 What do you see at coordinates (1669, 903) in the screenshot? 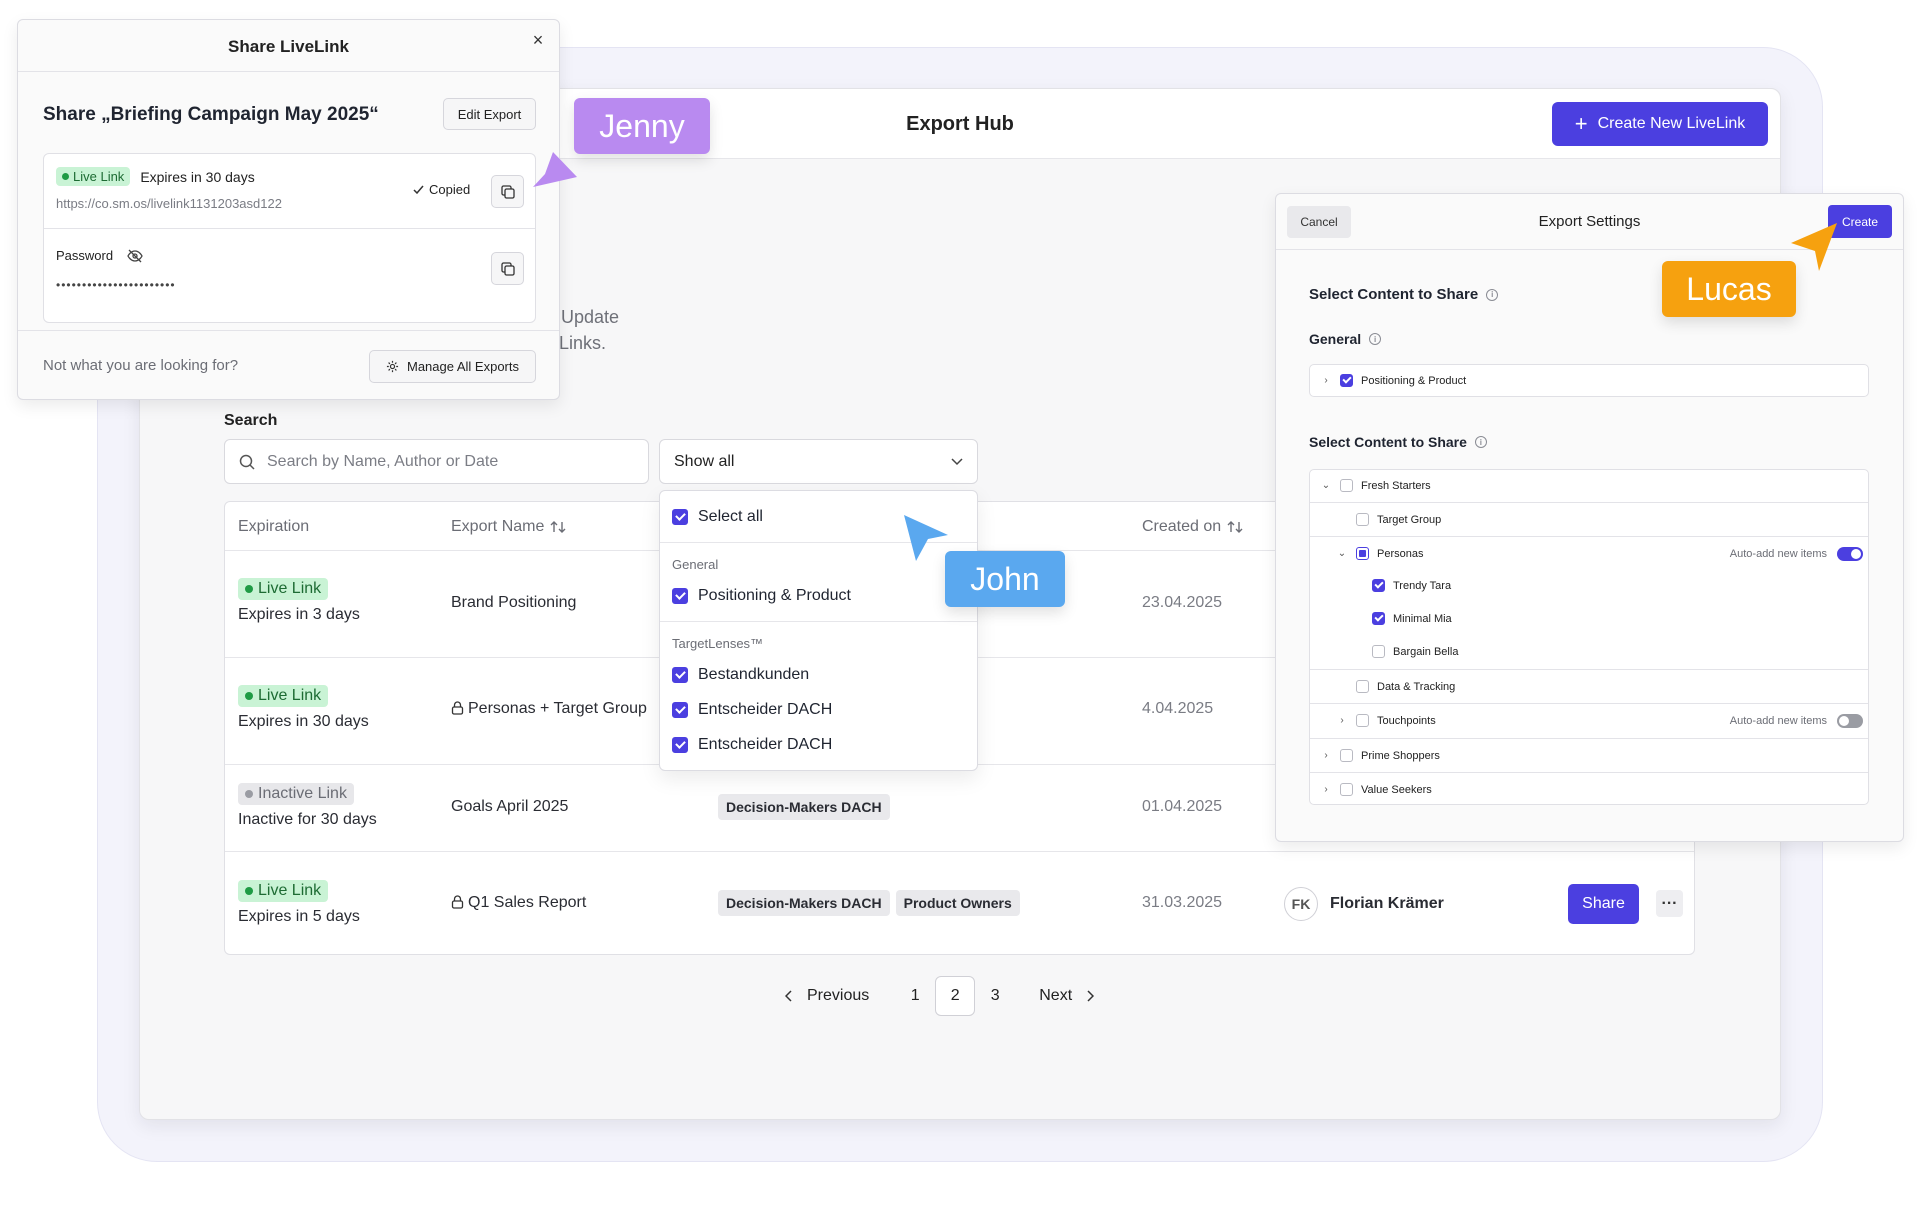
I see `more-options-button: ···` at bounding box center [1669, 903].